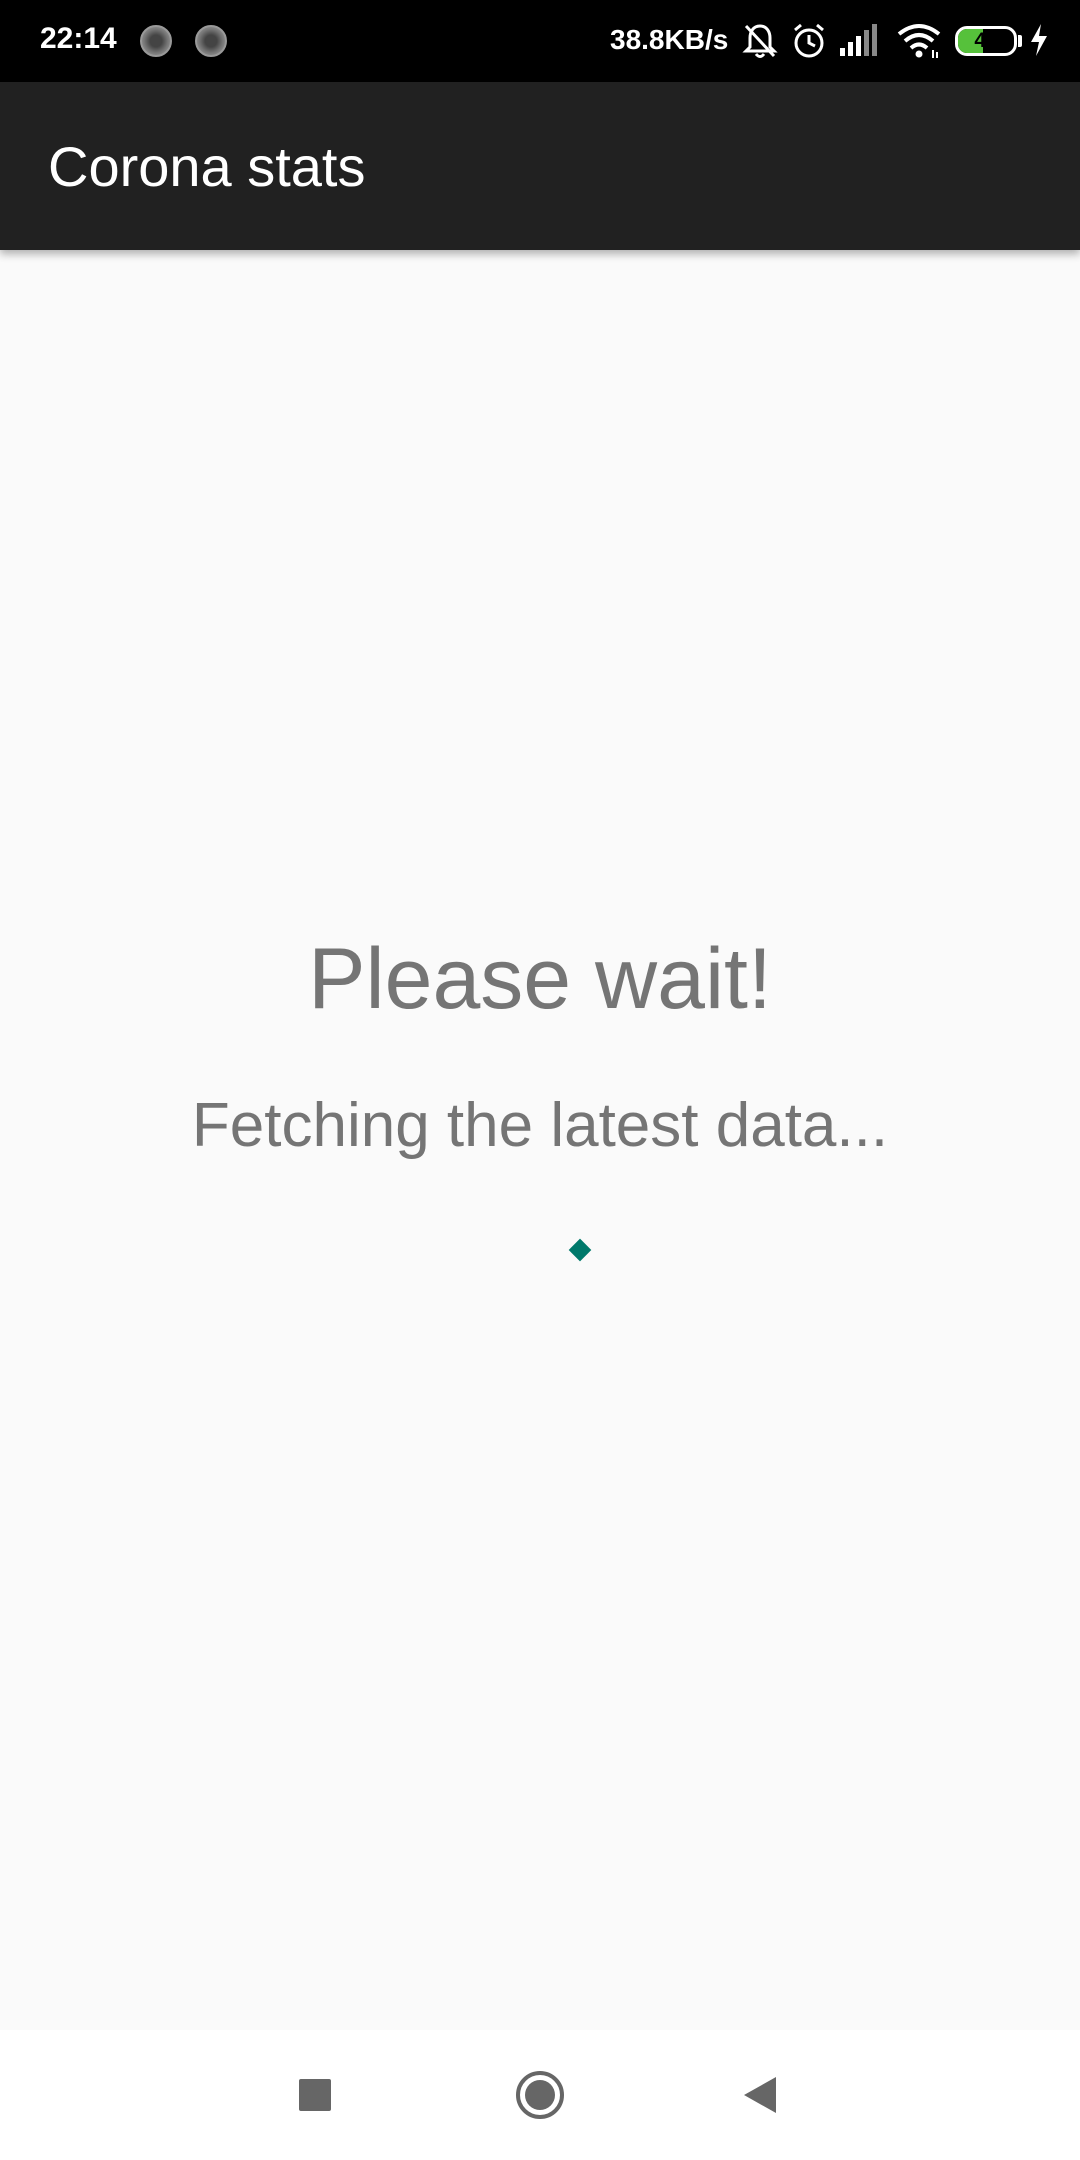 This screenshot has width=1080, height=2160. What do you see at coordinates (540, 41) in the screenshot?
I see `status-bar: 22:14 38.8KB/s 45` at bounding box center [540, 41].